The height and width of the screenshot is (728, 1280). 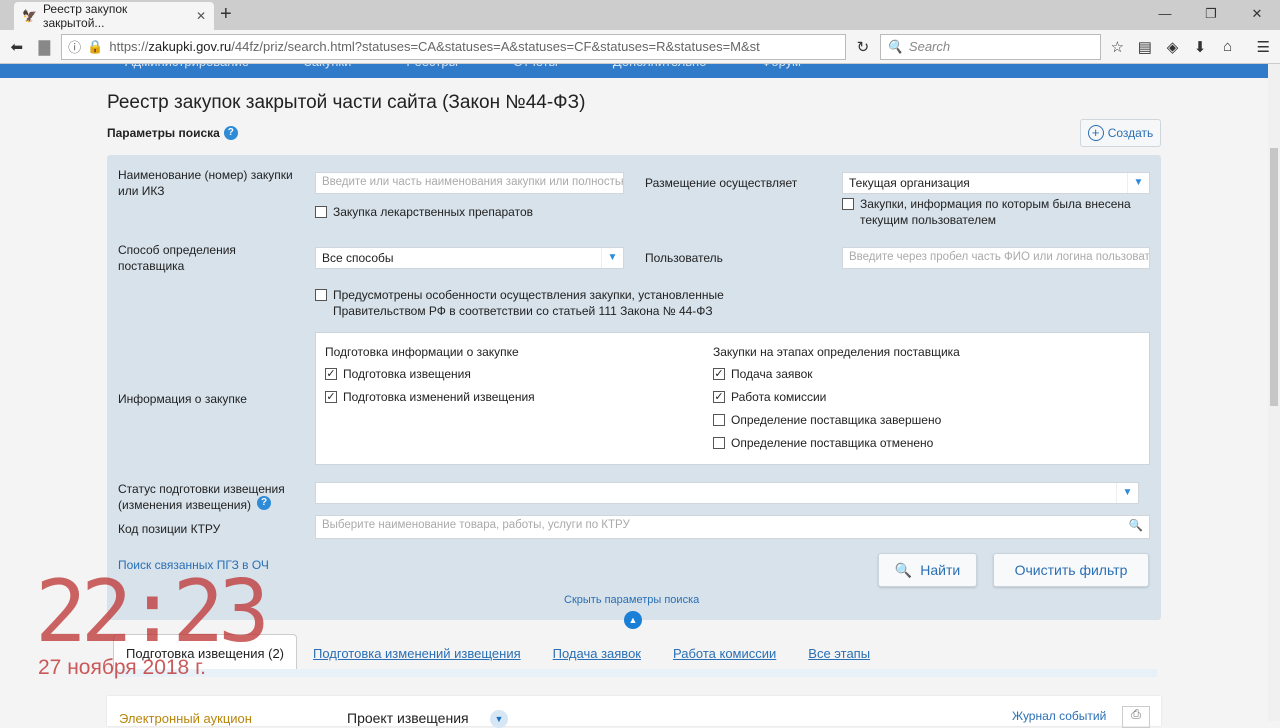 I want to click on menu-item: Администрирование, so click(x=187, y=71).